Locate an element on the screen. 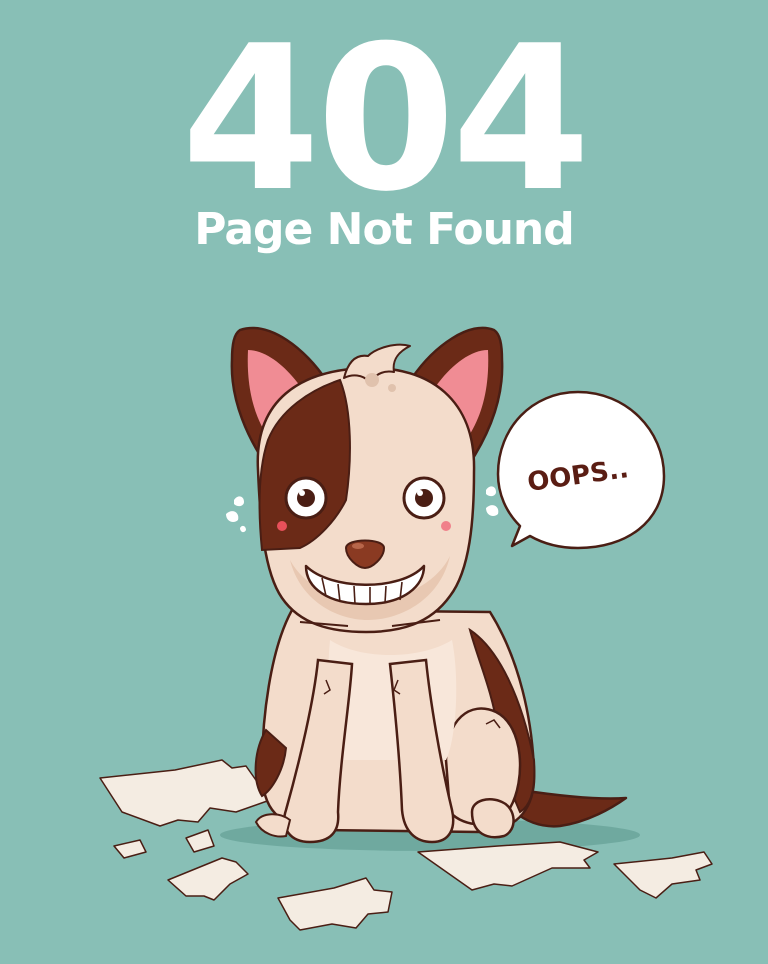 The image size is (768, 964). dog-blush-right is located at coordinates (446, 526).